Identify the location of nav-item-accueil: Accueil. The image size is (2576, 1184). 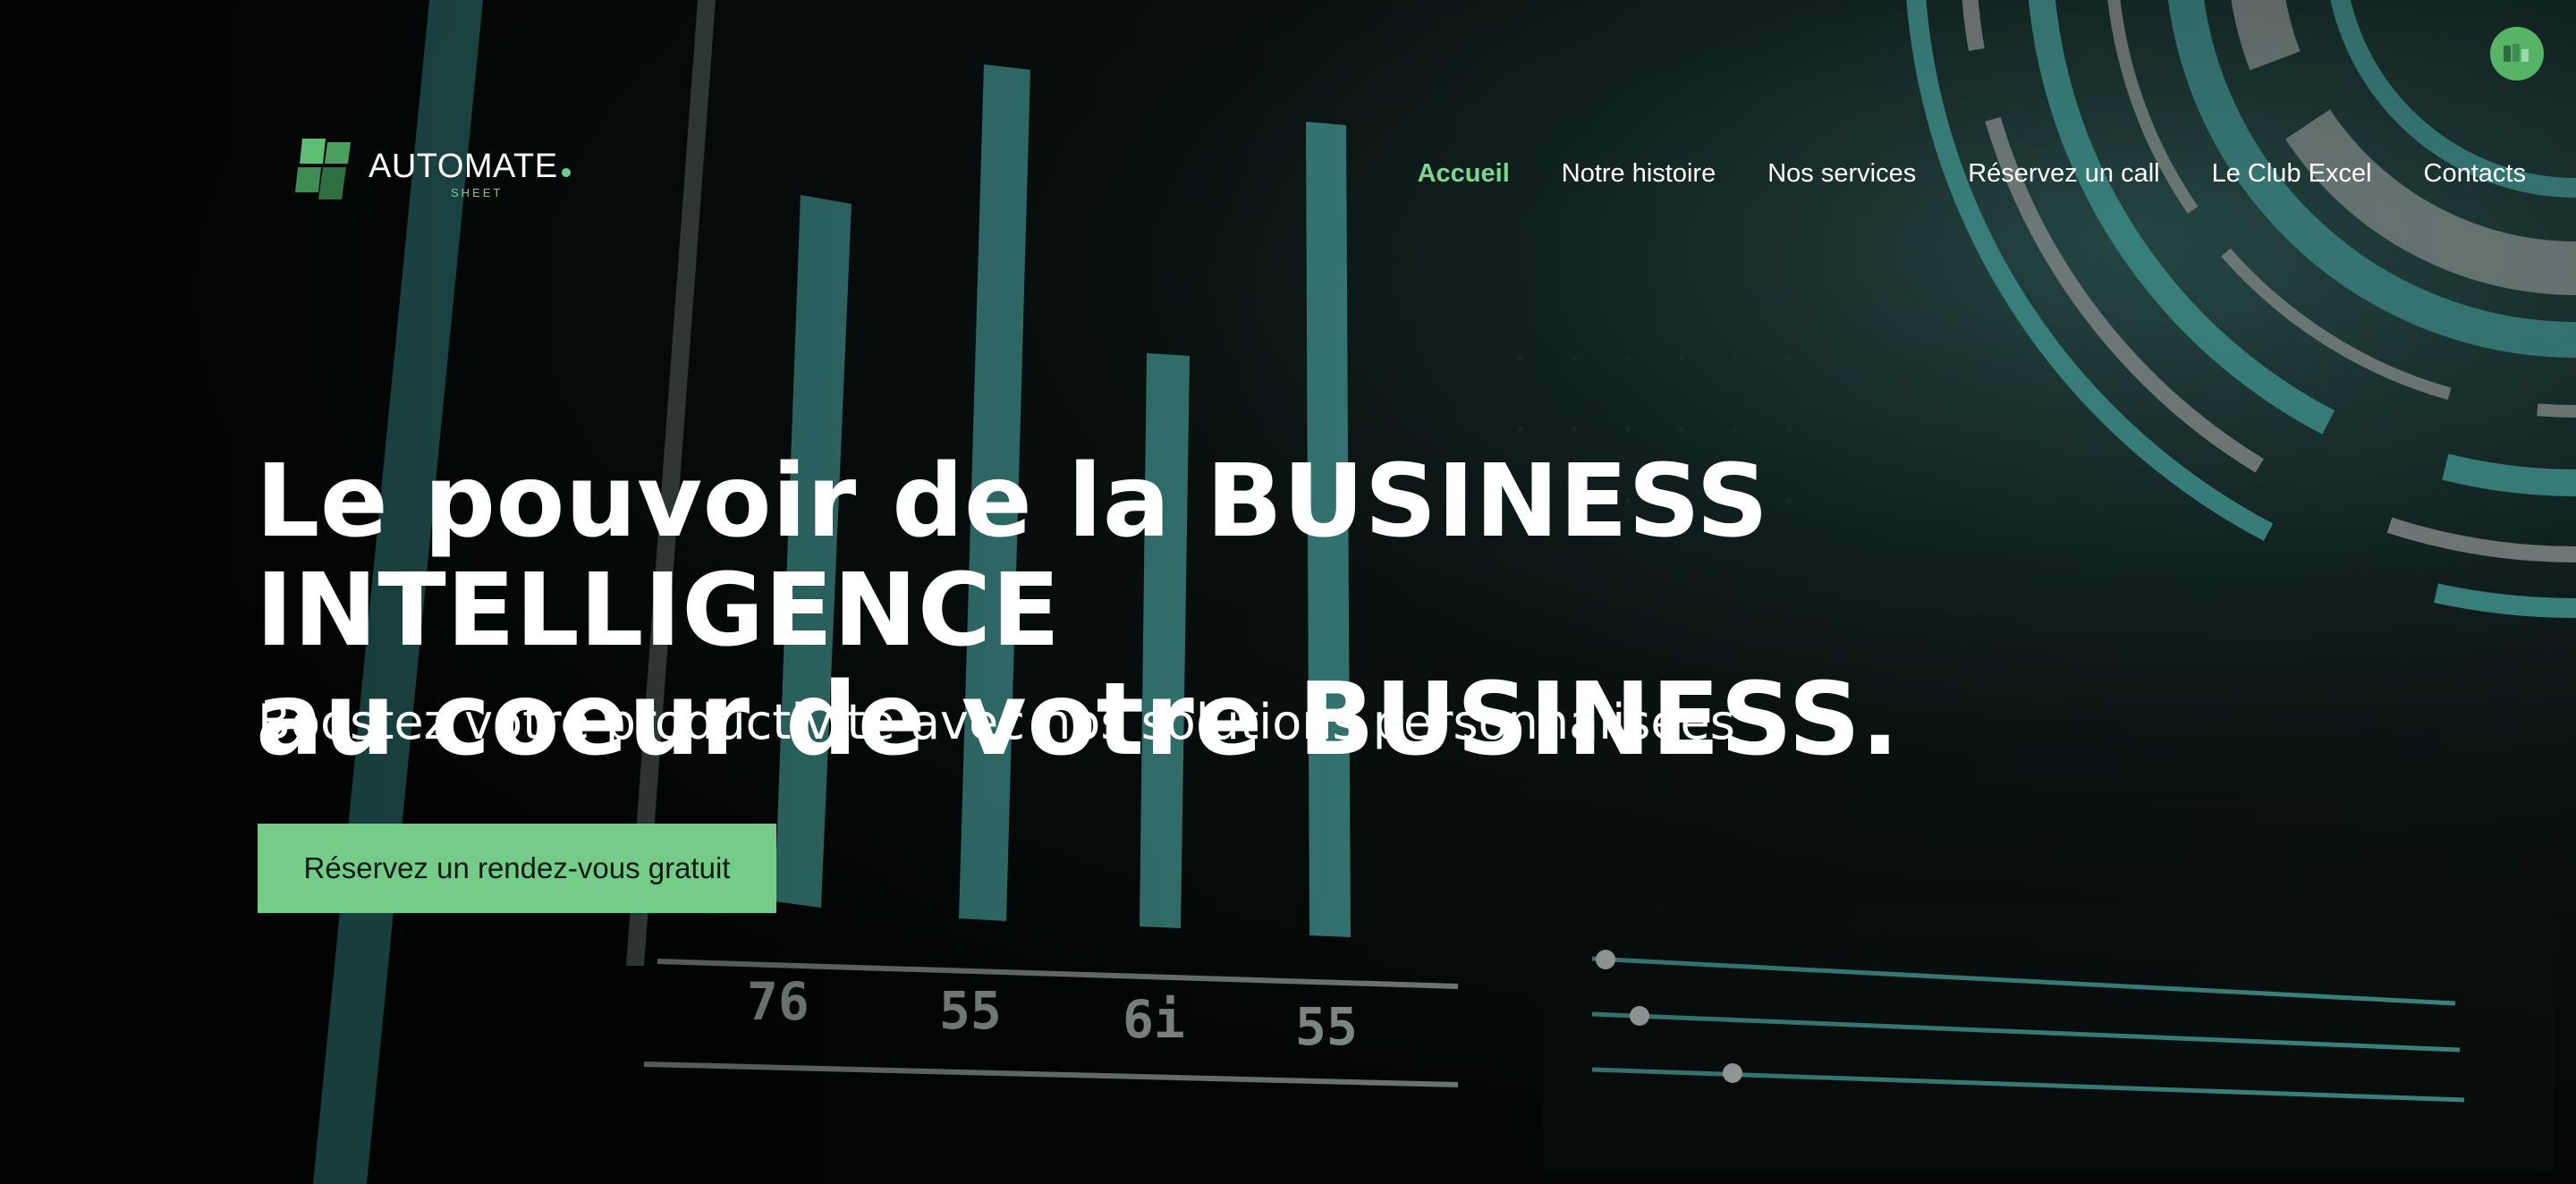
(1464, 174).